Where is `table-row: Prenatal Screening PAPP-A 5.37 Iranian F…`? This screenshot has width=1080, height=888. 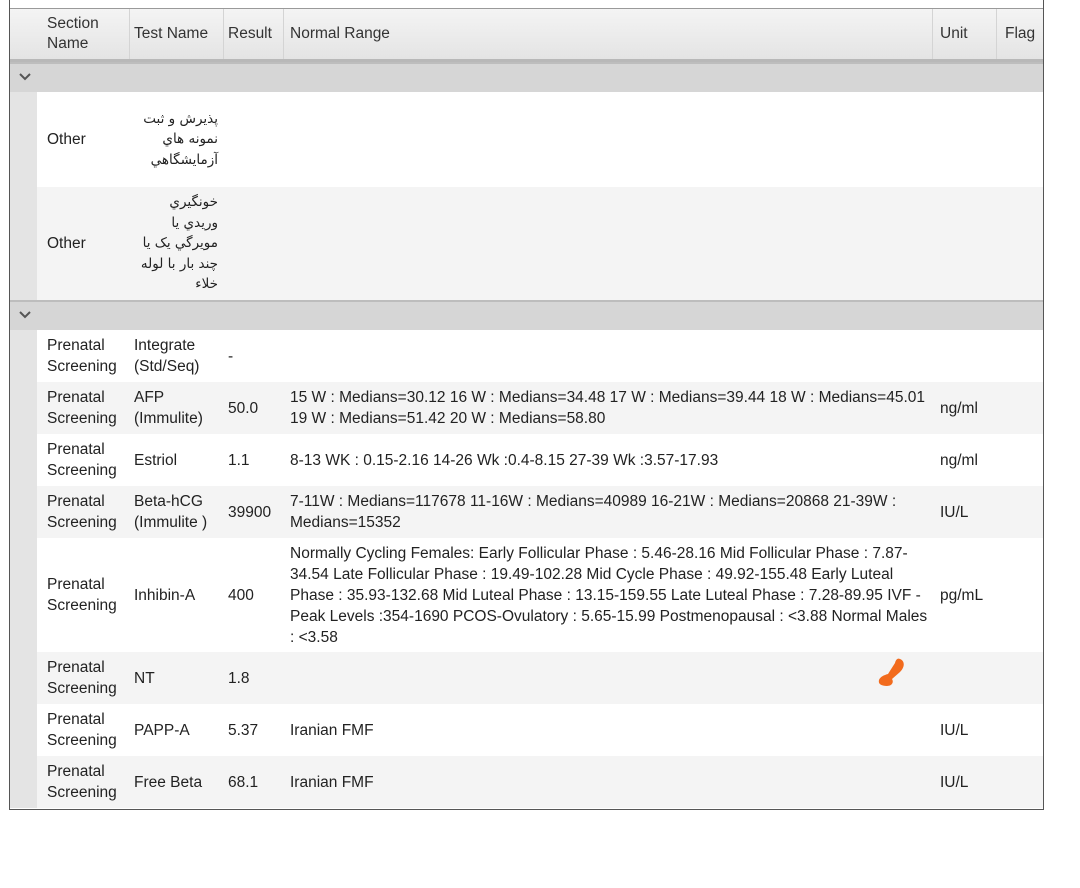 table-row: Prenatal Screening PAPP-A 5.37 Iranian F… is located at coordinates (526, 730).